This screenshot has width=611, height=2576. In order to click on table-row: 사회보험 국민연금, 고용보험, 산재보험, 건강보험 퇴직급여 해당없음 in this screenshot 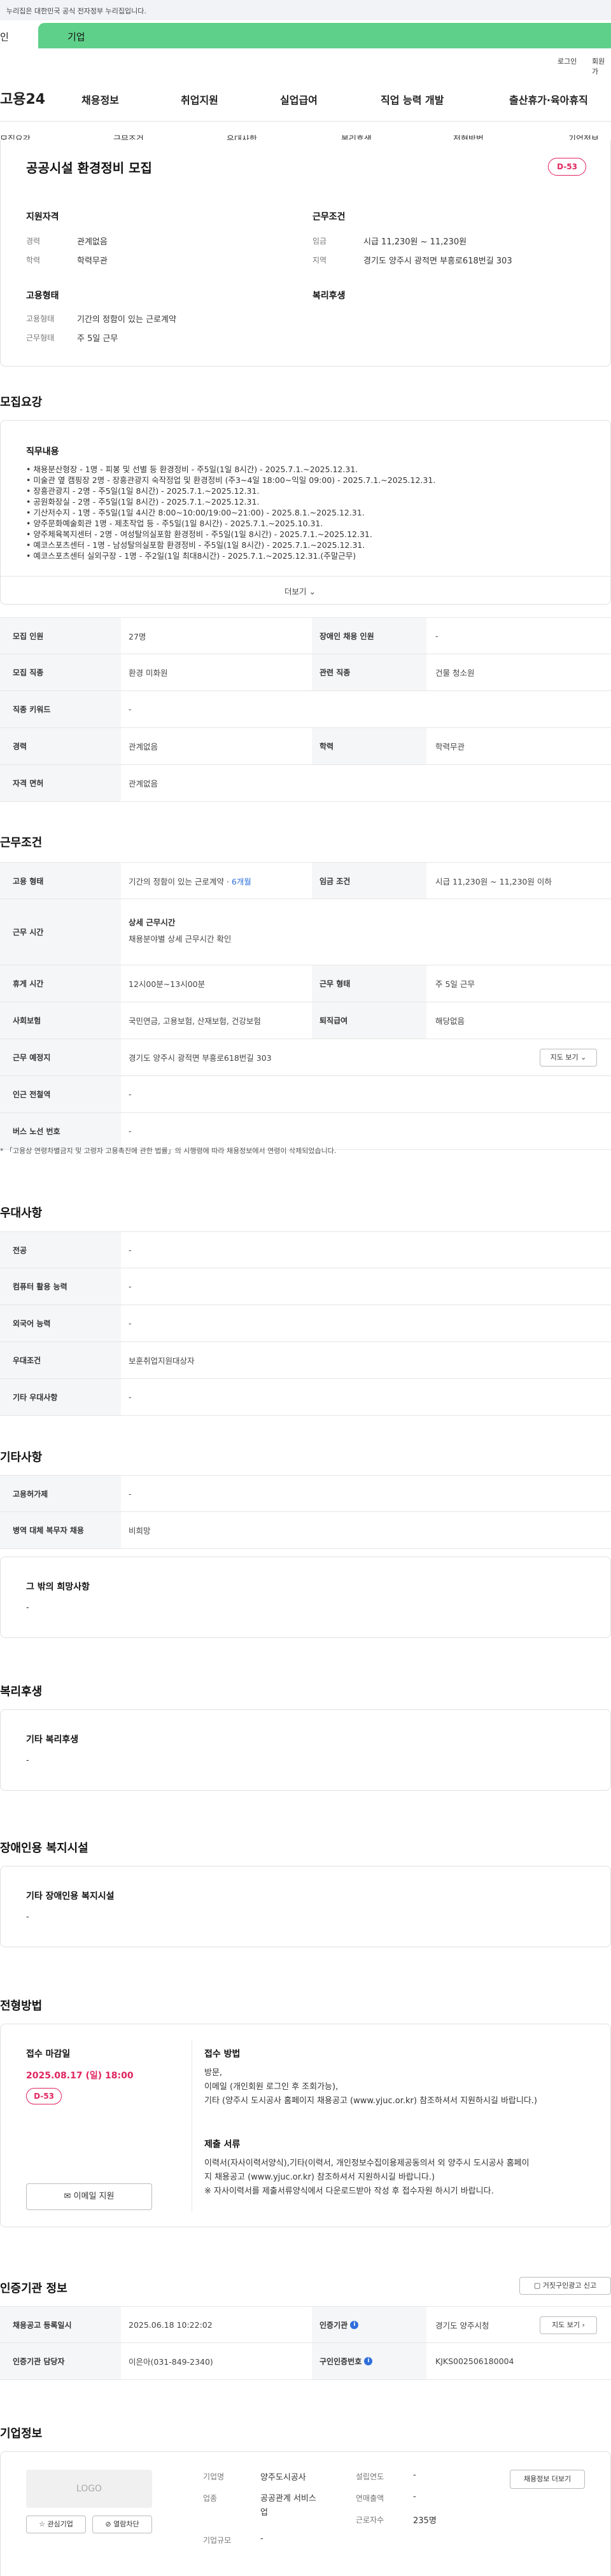, I will do `click(305, 1020)`.